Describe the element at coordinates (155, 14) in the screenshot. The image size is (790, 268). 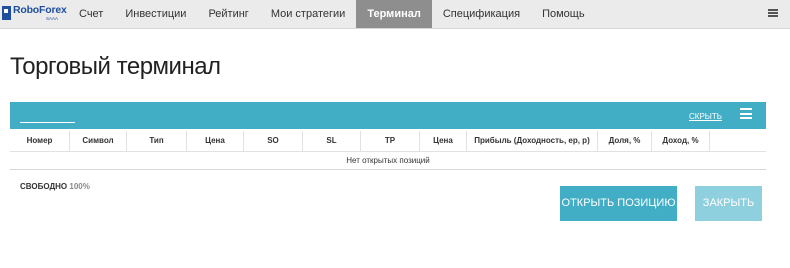
I see `nav-item-investments: Инвестиции` at that location.